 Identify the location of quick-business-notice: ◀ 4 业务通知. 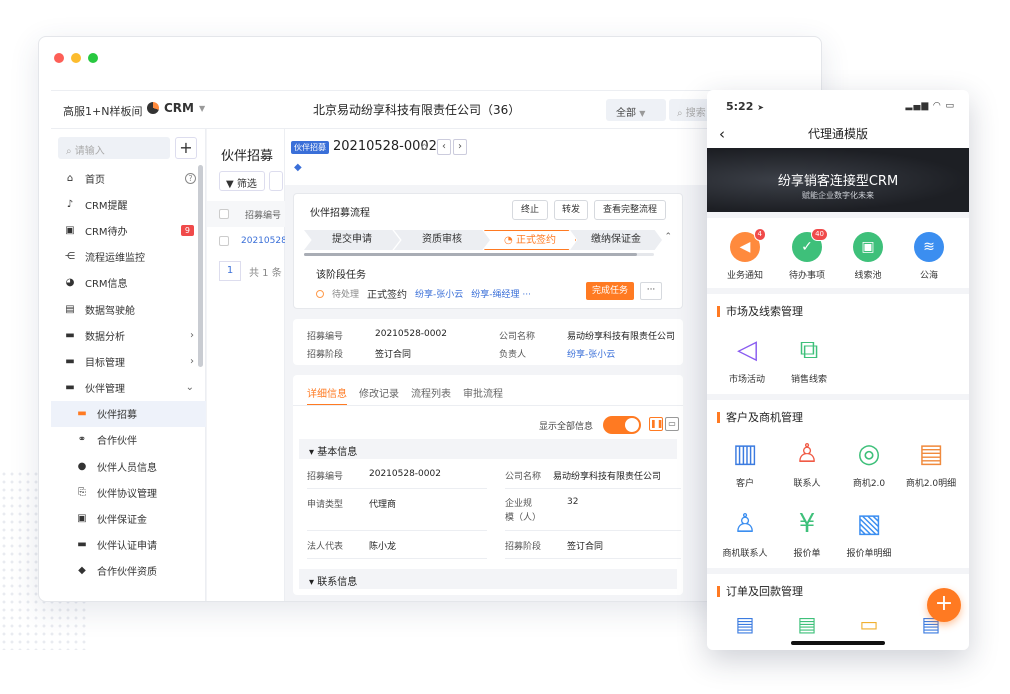
(745, 254).